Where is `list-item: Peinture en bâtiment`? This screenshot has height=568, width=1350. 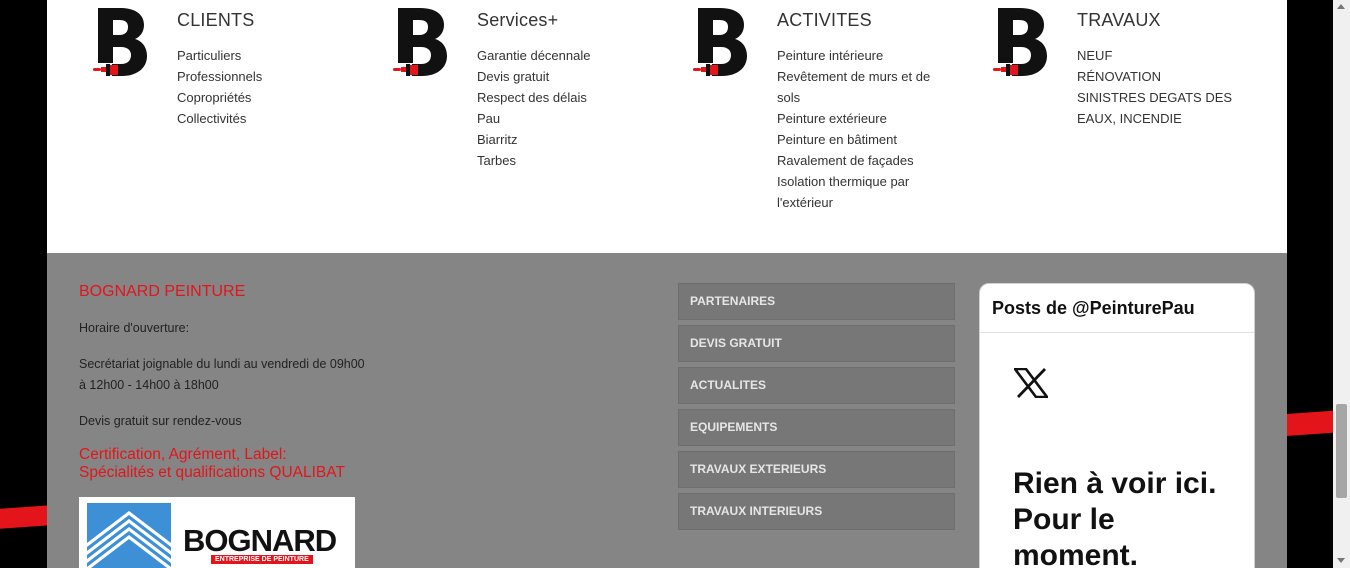 list-item: Peinture en bâtiment is located at coordinates (862, 139).